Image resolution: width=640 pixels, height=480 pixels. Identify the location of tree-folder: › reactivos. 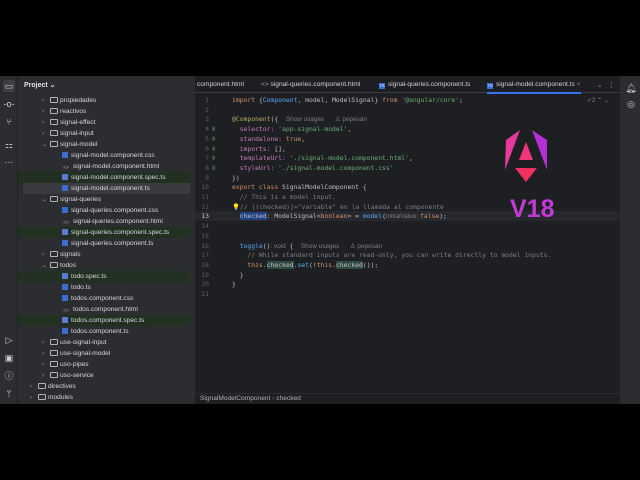
(104, 111).